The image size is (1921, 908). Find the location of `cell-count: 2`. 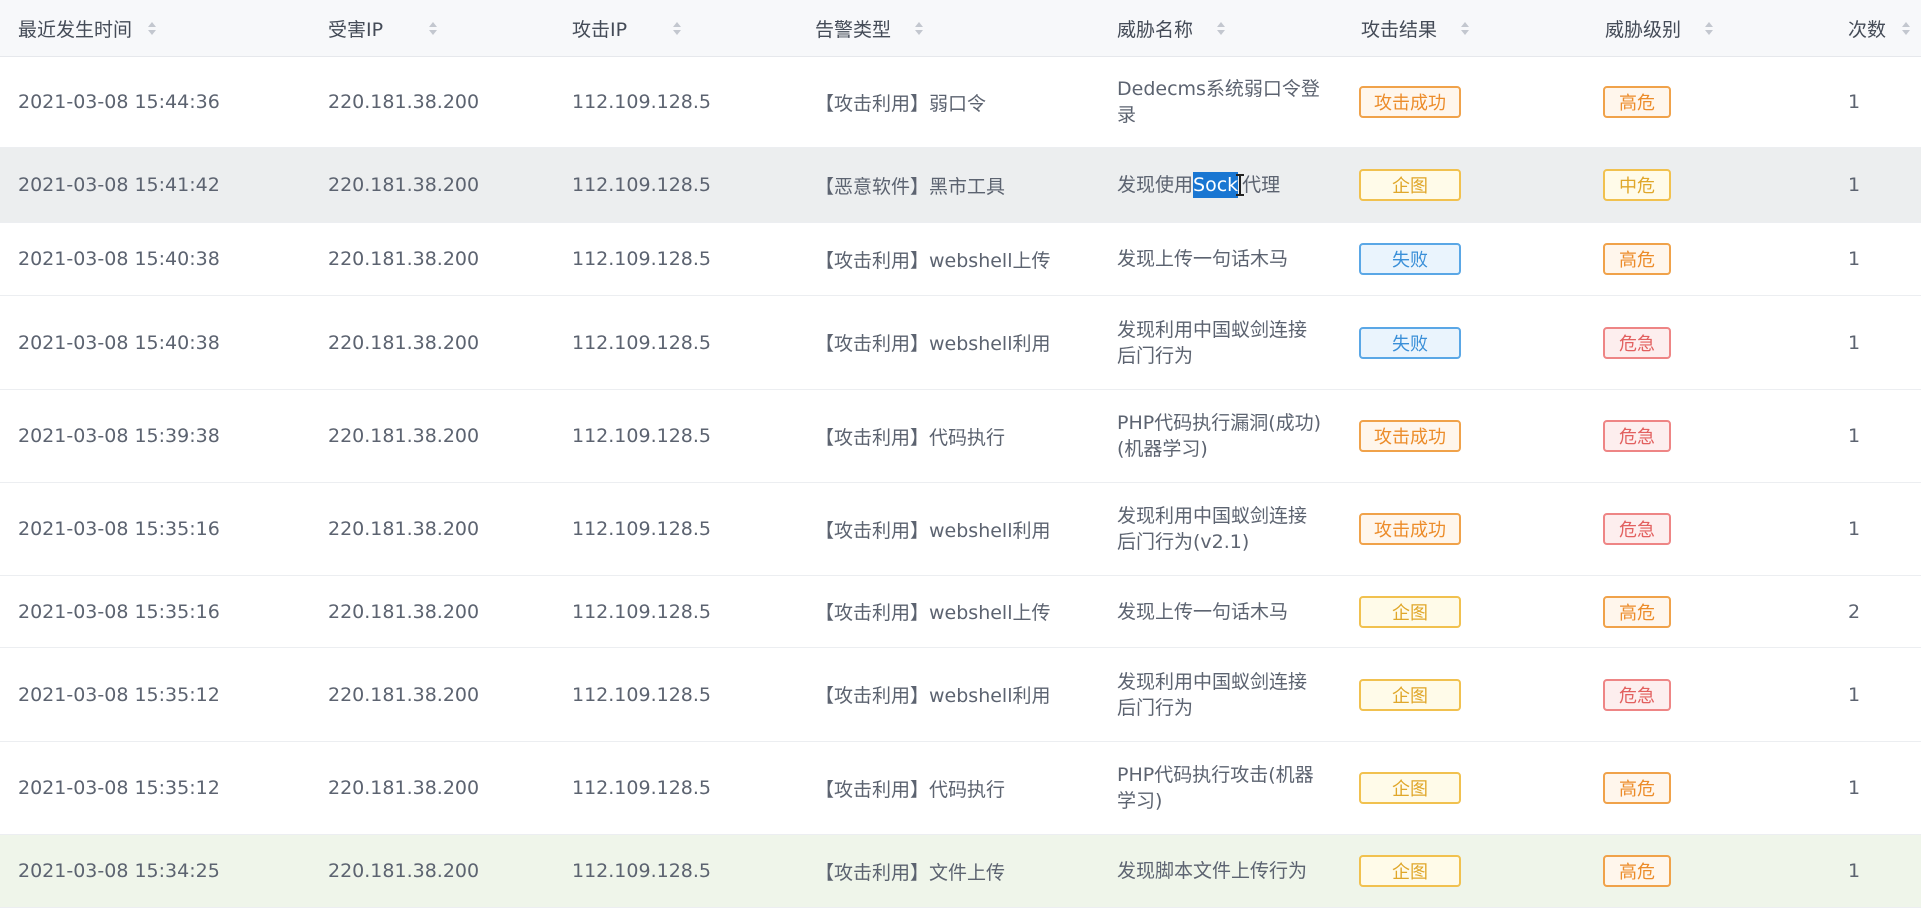

cell-count: 2 is located at coordinates (1854, 611).